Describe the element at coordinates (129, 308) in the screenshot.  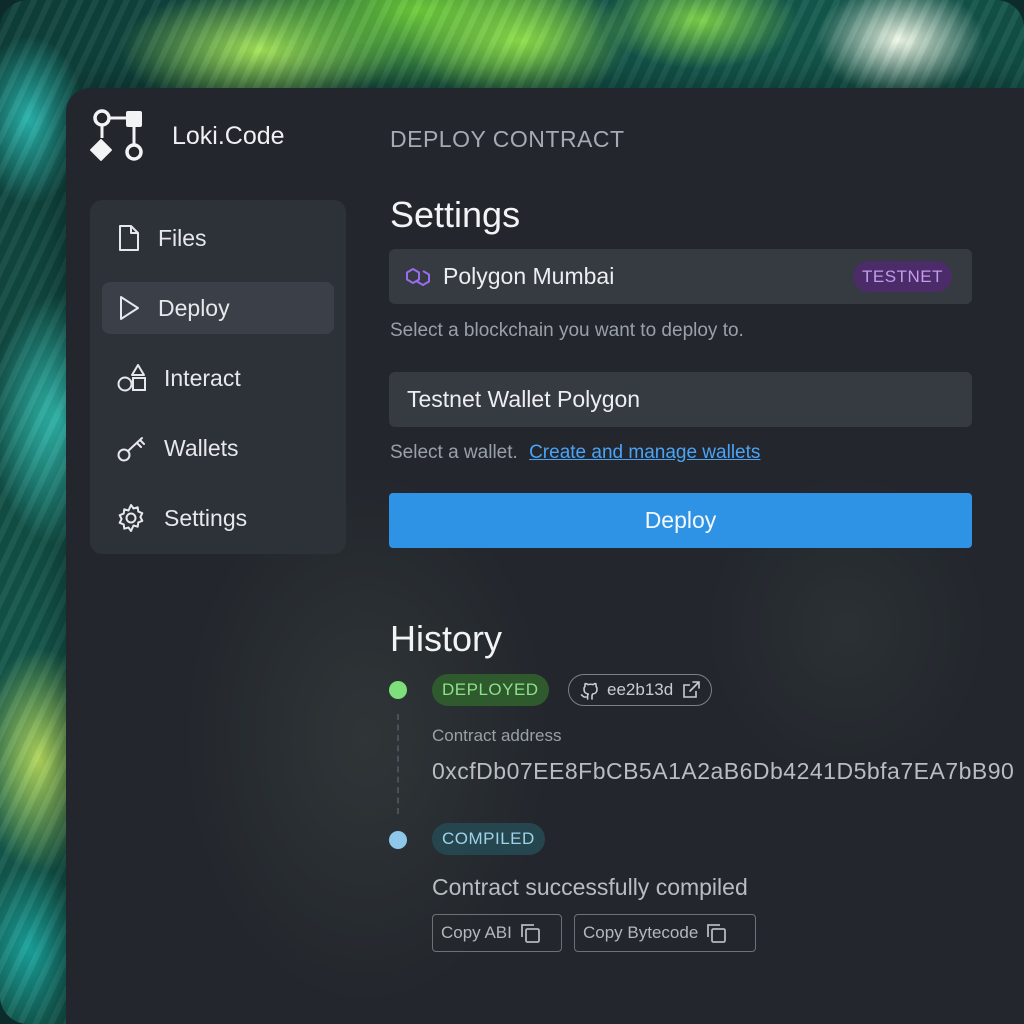
I see `play-icon` at that location.